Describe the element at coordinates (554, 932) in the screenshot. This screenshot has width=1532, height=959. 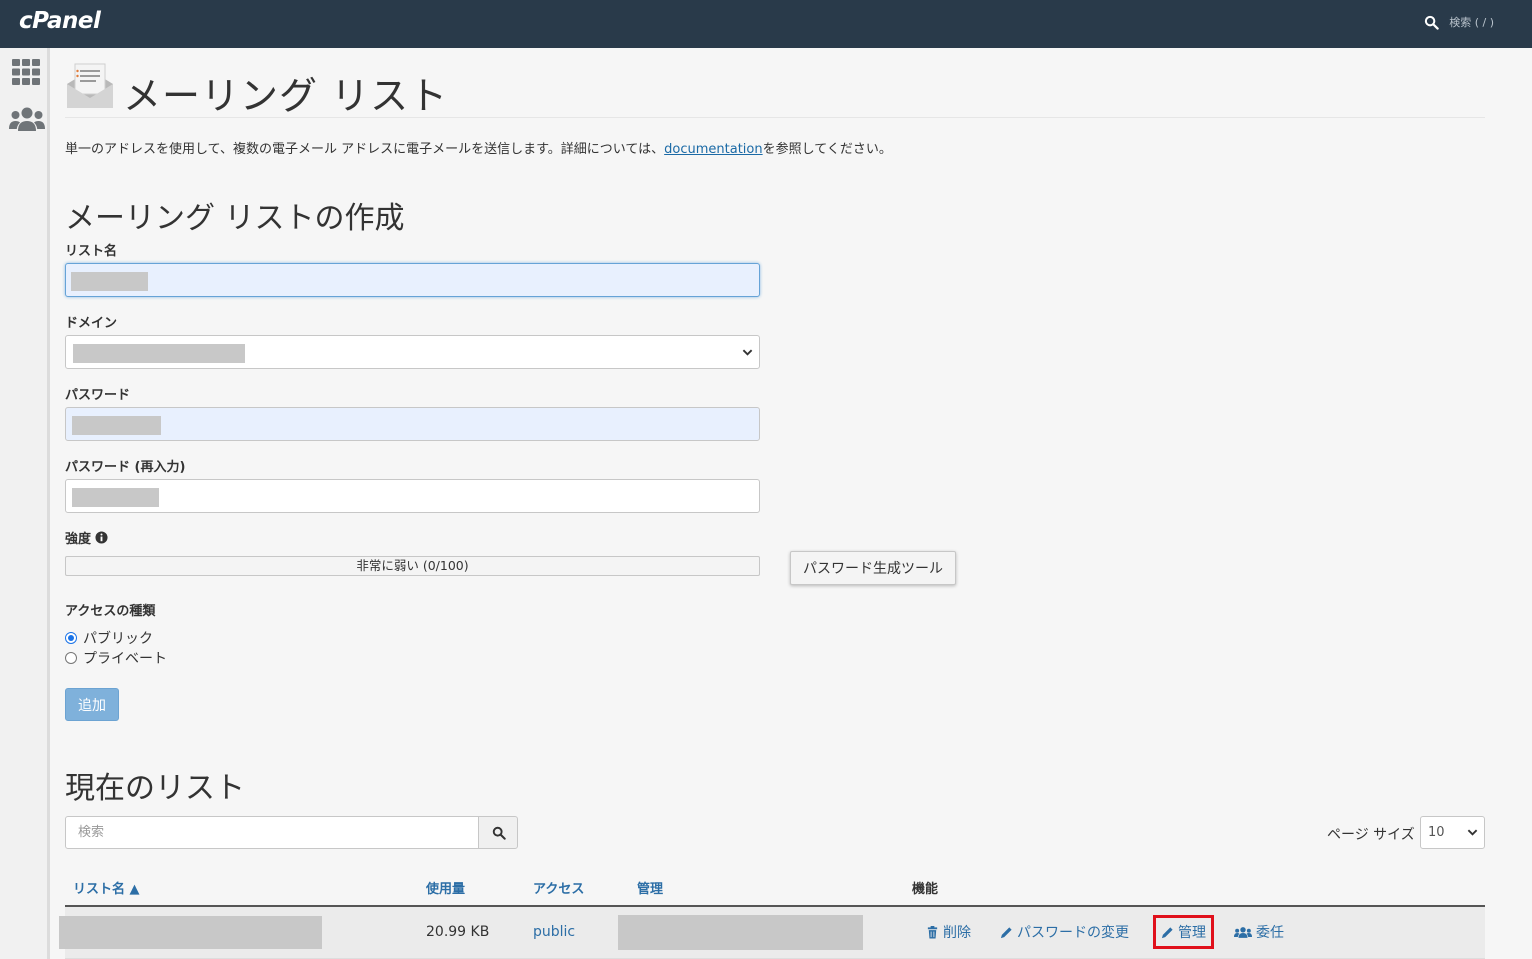
I see `access-cell: public` at that location.